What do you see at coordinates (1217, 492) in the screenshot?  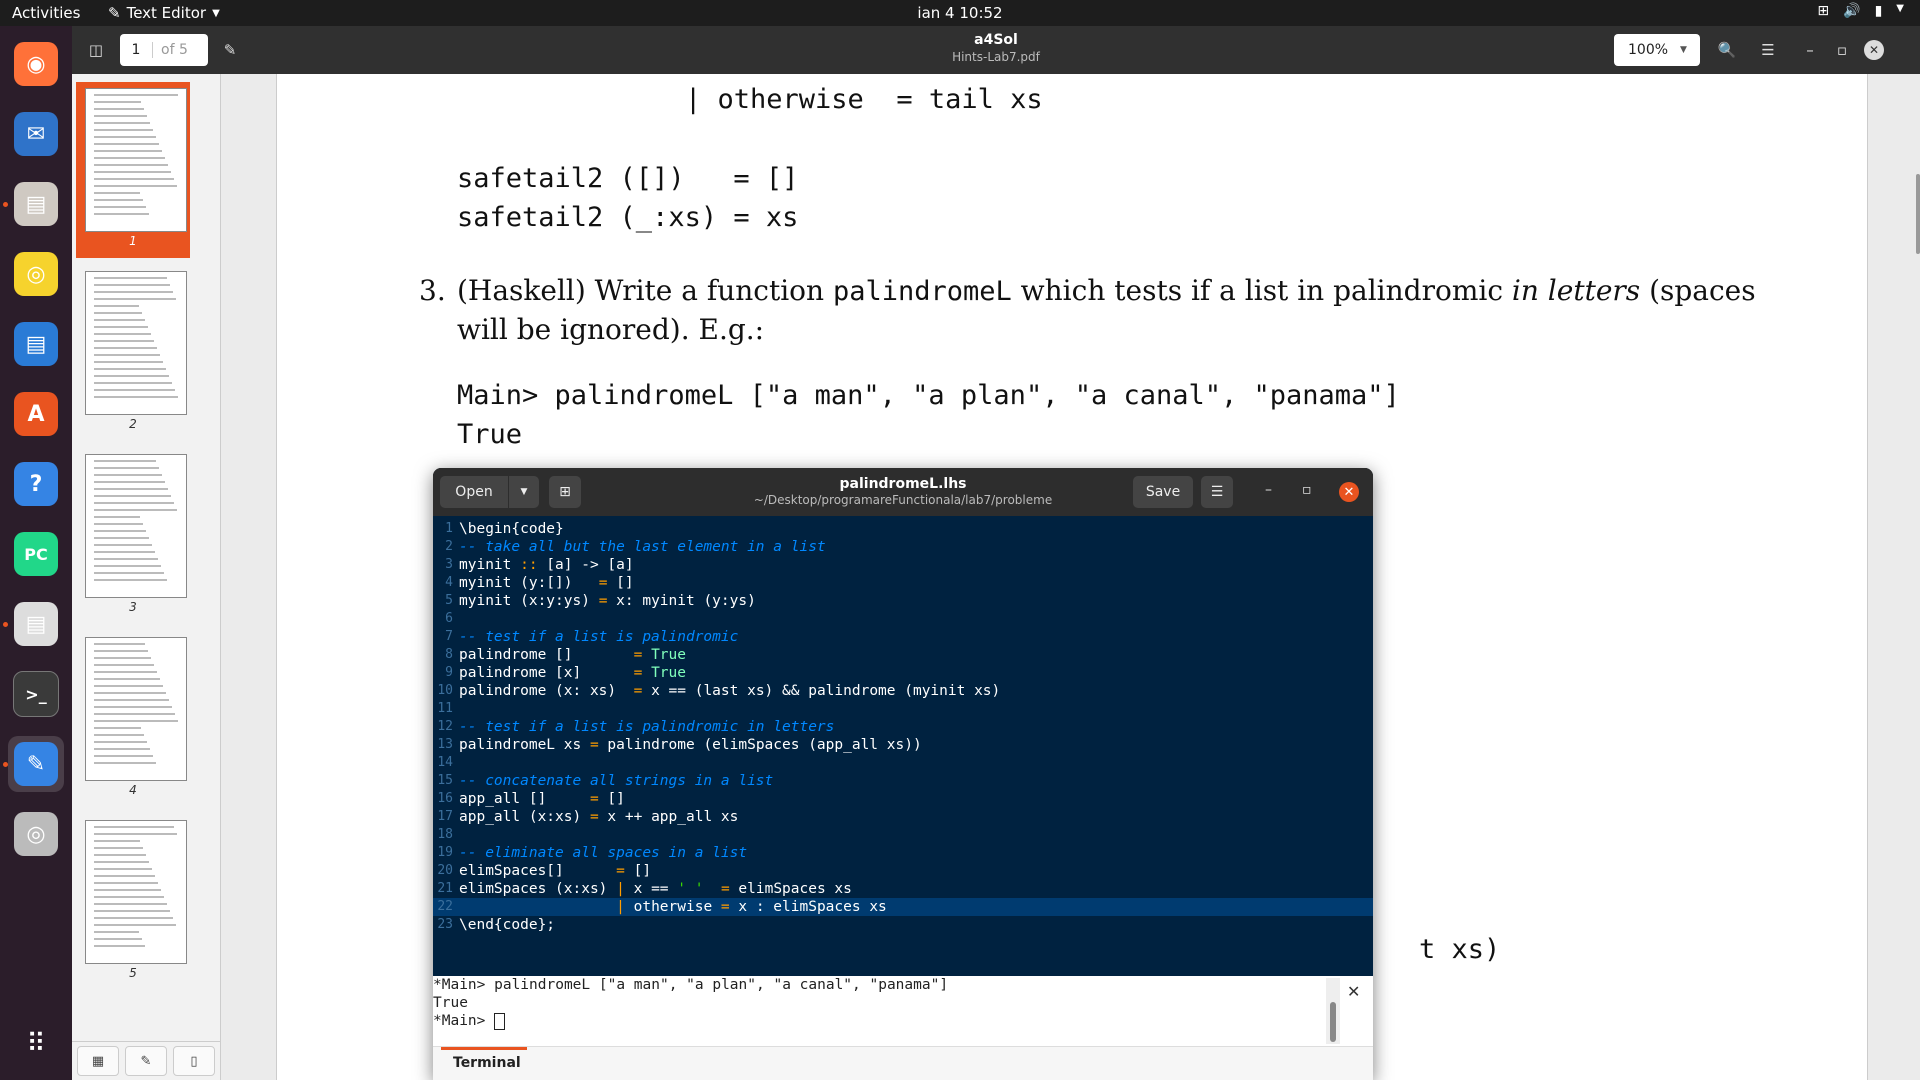 I see `editor-menu-button: ☰` at bounding box center [1217, 492].